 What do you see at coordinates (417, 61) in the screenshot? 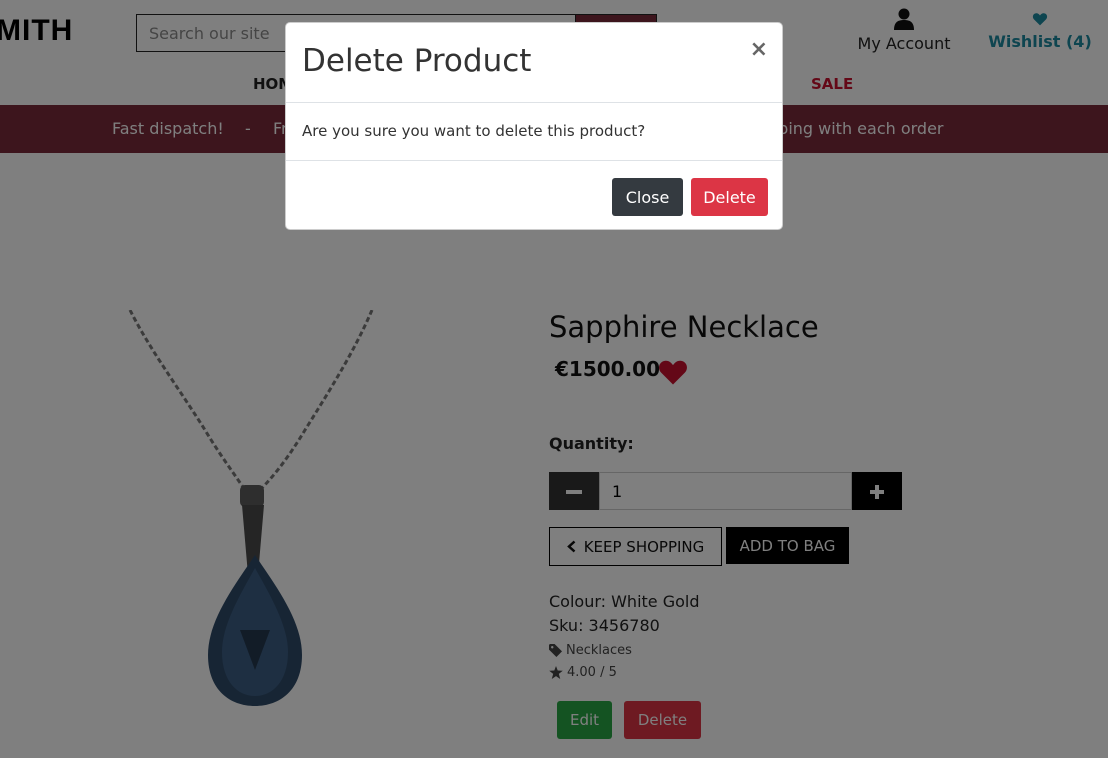
I see `modal-title: Delete Product` at bounding box center [417, 61].